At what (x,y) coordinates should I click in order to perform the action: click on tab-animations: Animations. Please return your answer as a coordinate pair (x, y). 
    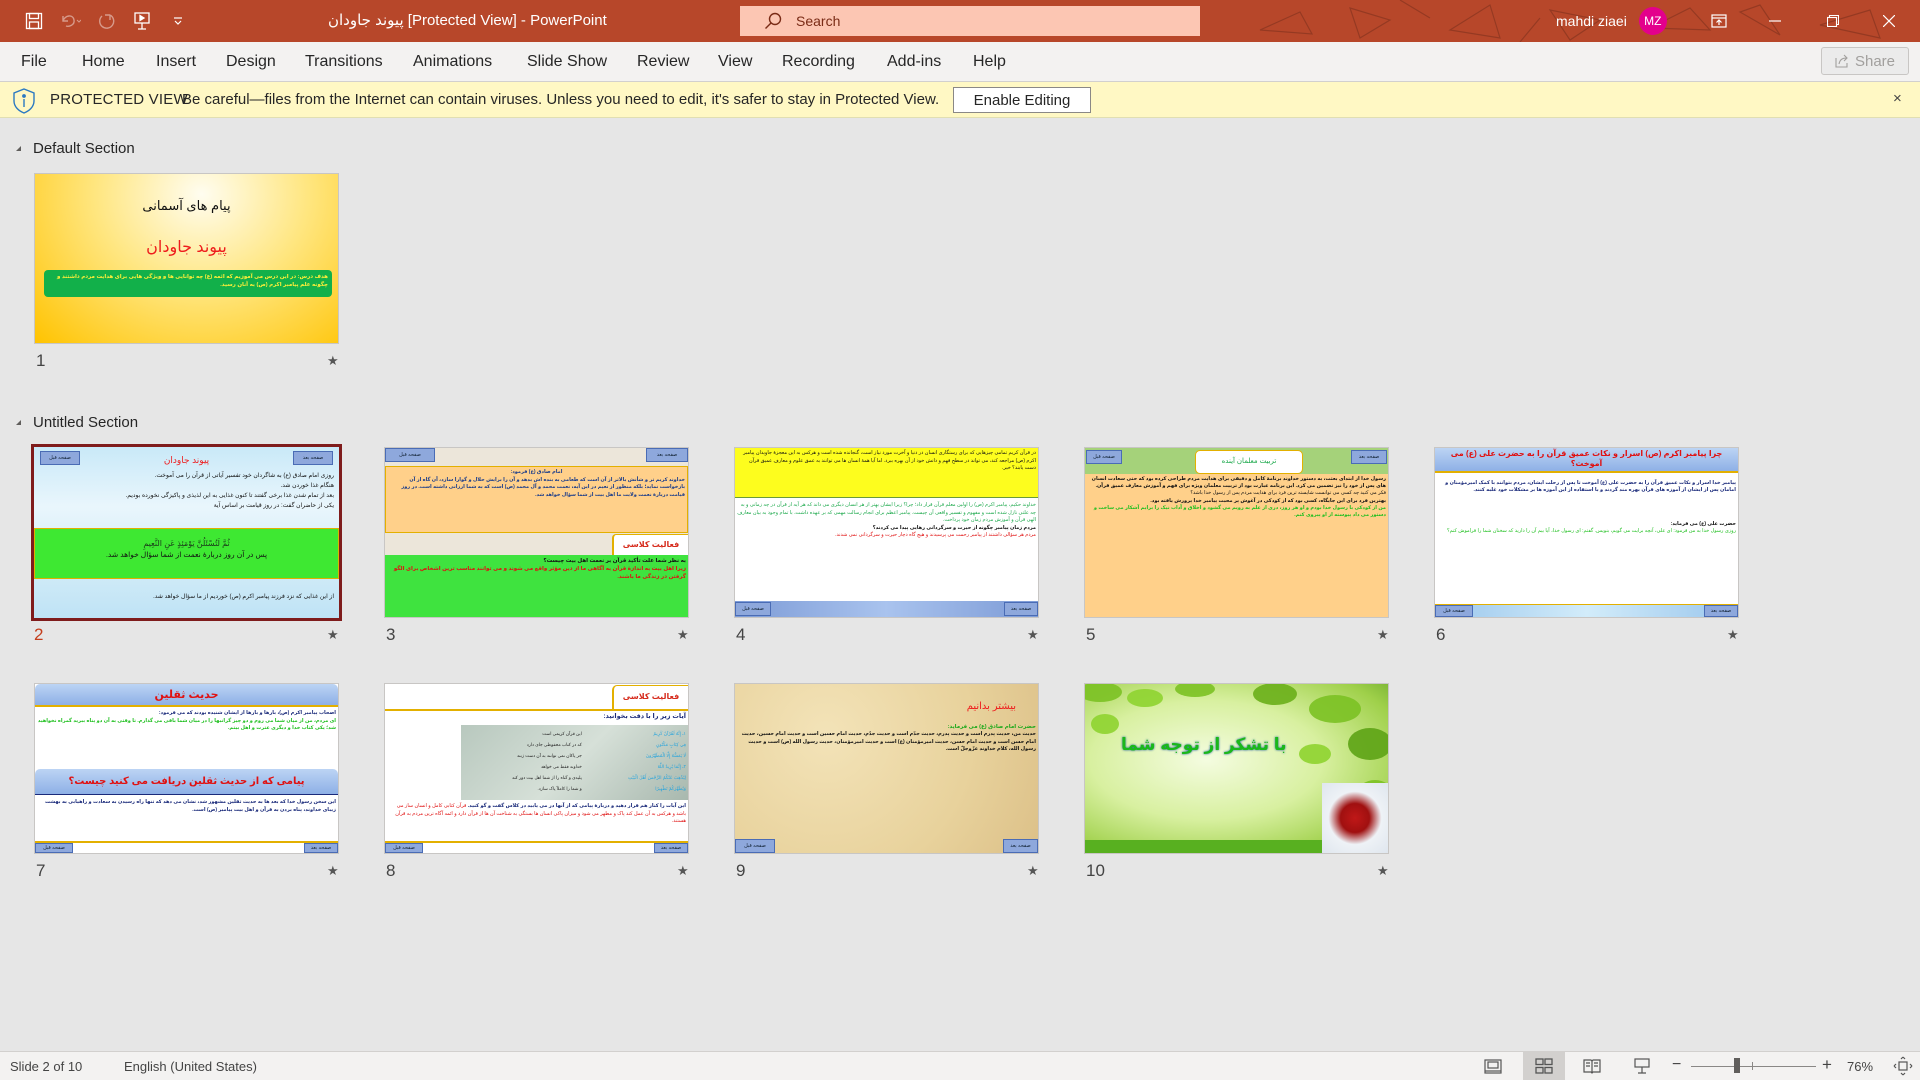
    Looking at the image, I should click on (452, 62).